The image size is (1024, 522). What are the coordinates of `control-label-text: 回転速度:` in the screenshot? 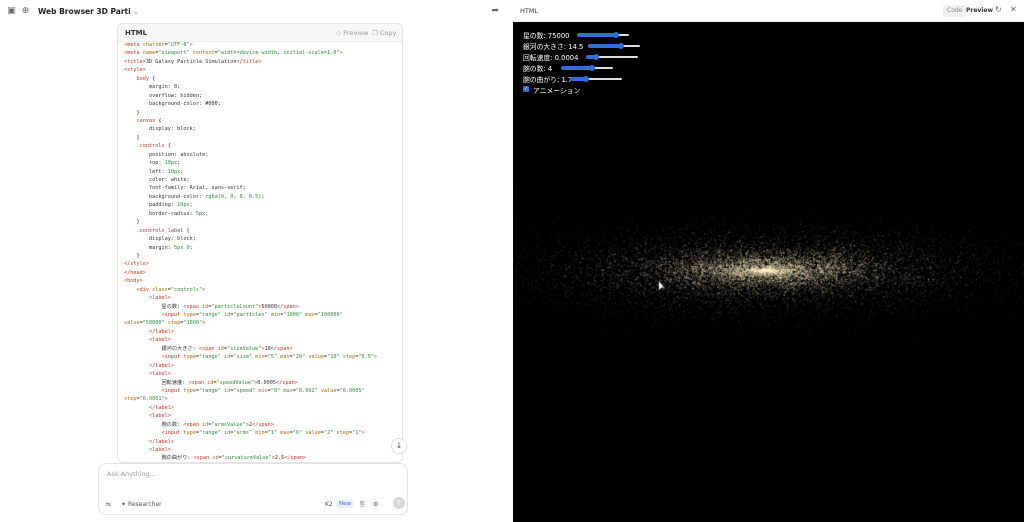 It's located at (539, 58).